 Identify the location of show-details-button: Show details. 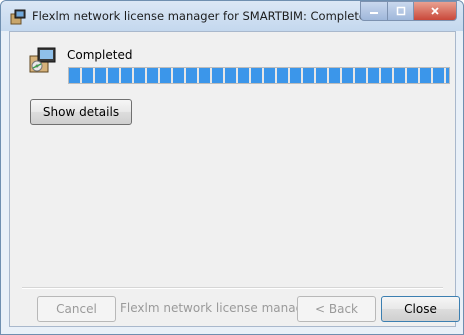
(81, 112).